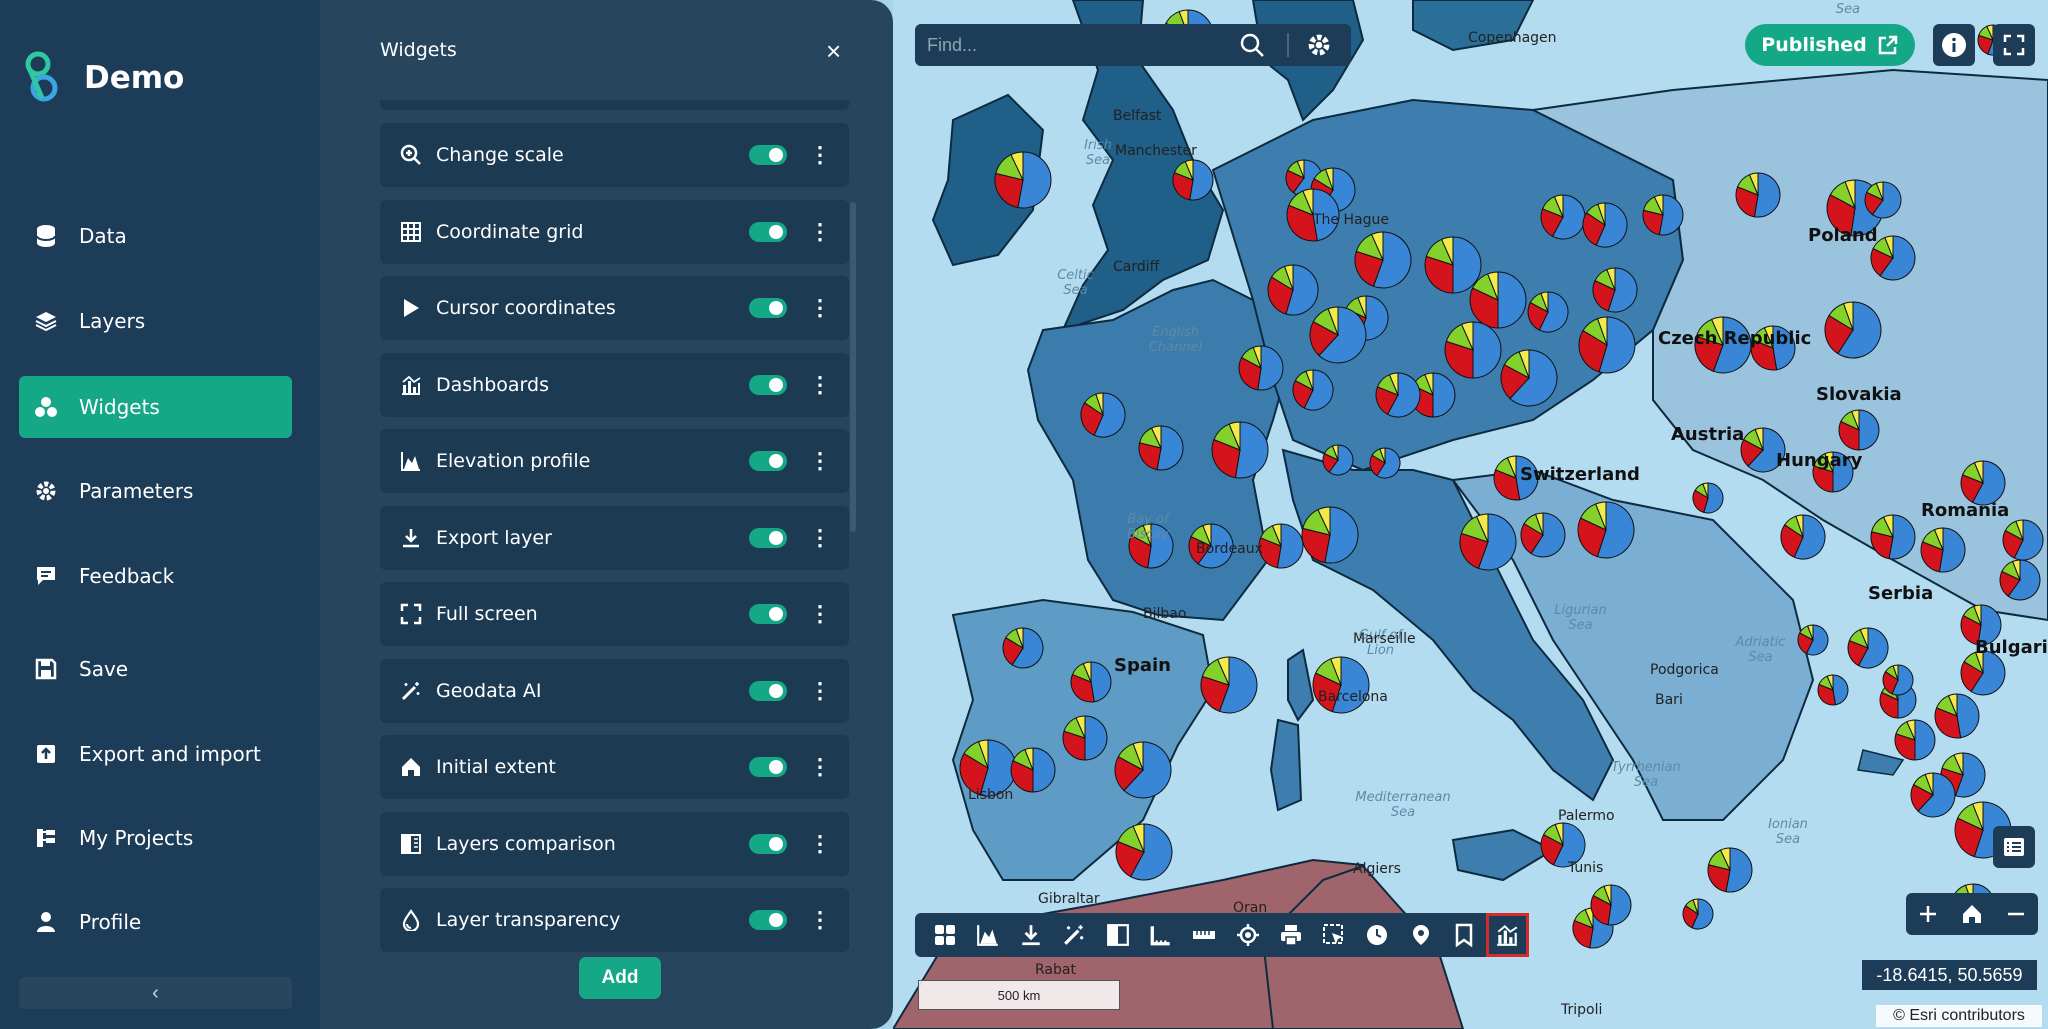  I want to click on ruler-tool, so click(1160, 935).